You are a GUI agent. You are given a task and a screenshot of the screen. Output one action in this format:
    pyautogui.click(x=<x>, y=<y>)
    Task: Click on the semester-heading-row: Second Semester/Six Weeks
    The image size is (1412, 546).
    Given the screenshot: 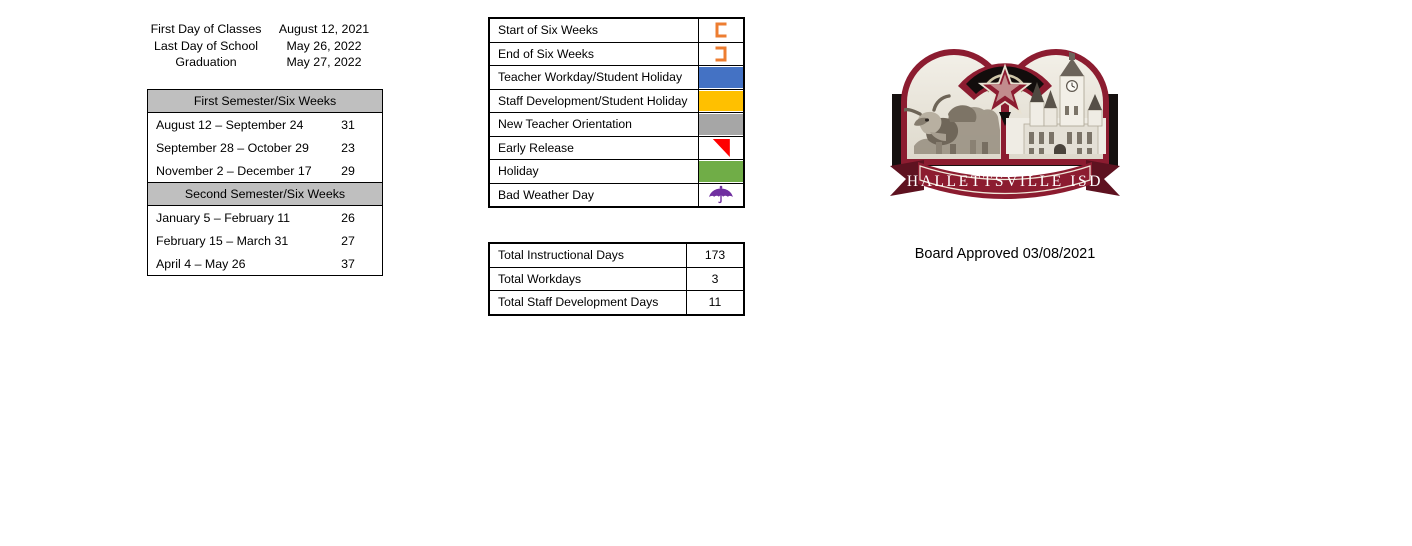 What is the action you would take?
    pyautogui.click(x=265, y=194)
    